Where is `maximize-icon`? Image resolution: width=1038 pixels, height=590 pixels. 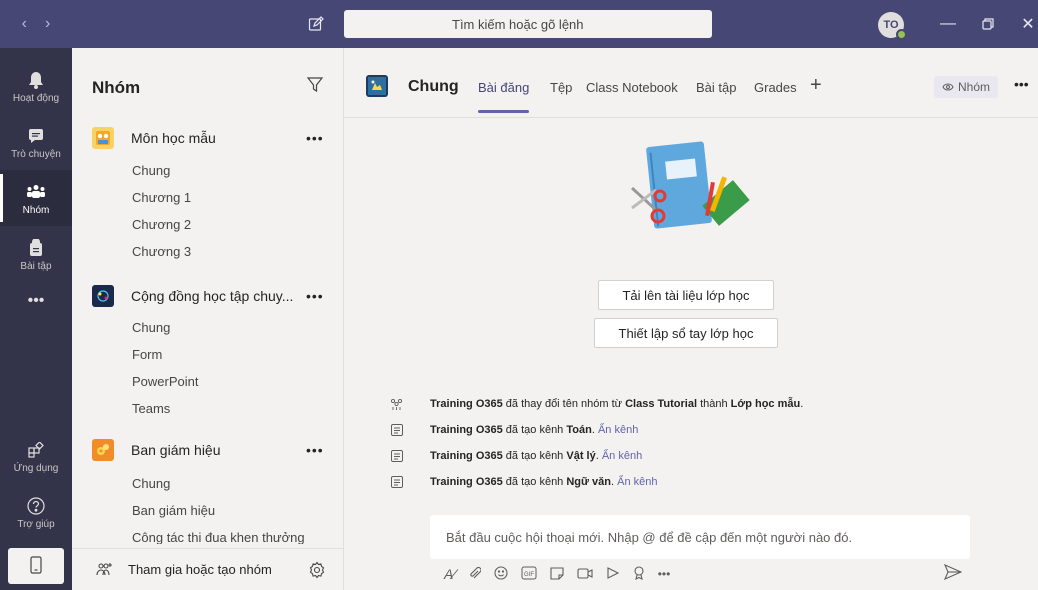 maximize-icon is located at coordinates (988, 24).